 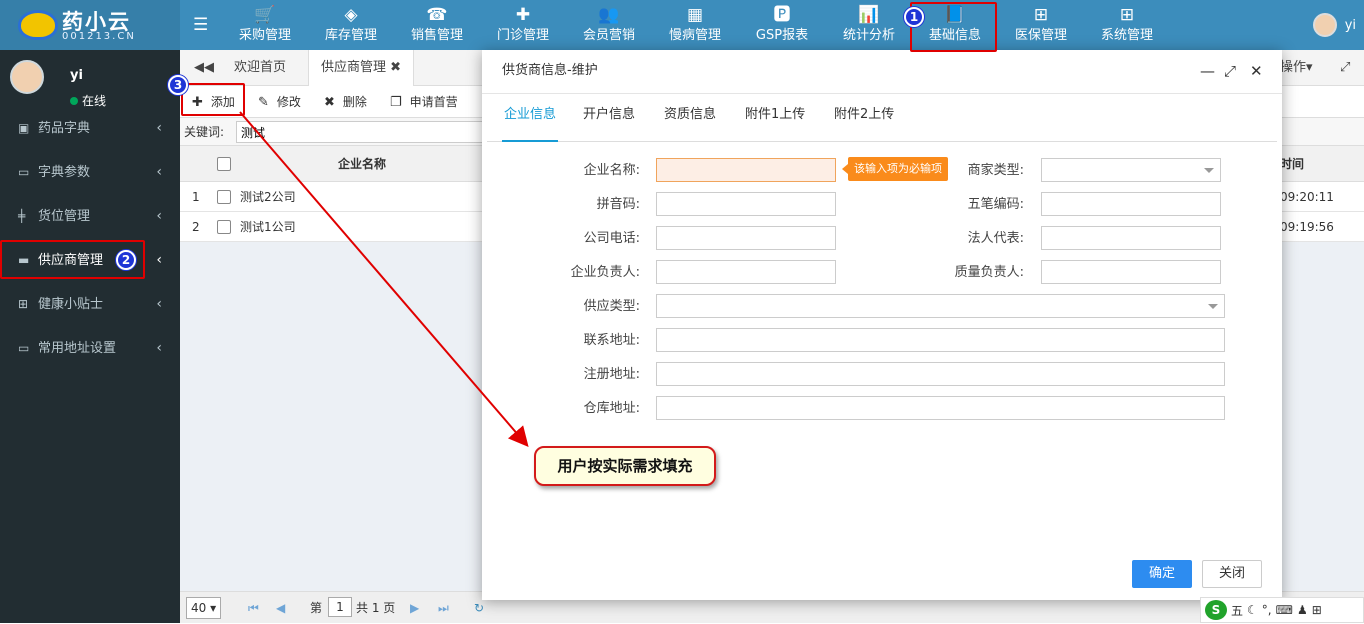 I want to click on ime-toolbar: S 五 ☾ °, ⌨ ♟ ⊞, so click(x=1282, y=610).